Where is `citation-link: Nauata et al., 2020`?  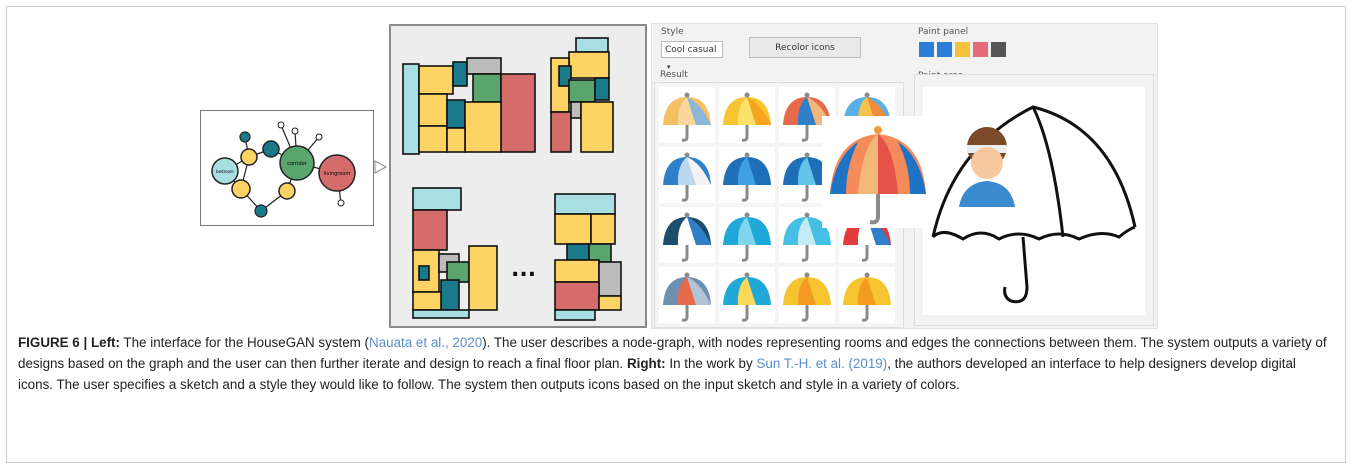 citation-link: Nauata et al., 2020 is located at coordinates (425, 342).